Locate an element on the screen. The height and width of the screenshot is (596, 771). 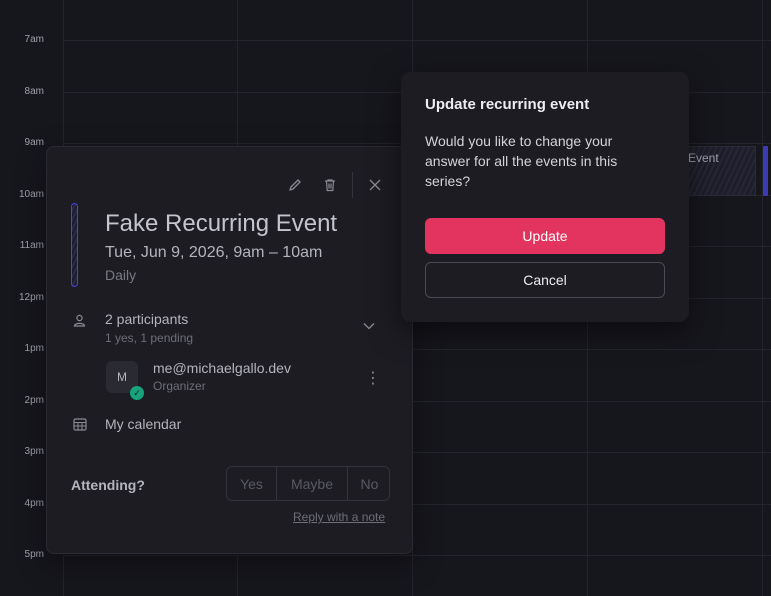
person-icon is located at coordinates (79, 322).